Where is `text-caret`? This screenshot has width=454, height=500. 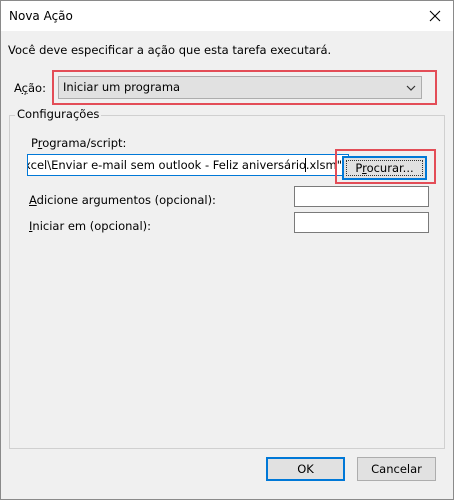 text-caret is located at coordinates (305, 165).